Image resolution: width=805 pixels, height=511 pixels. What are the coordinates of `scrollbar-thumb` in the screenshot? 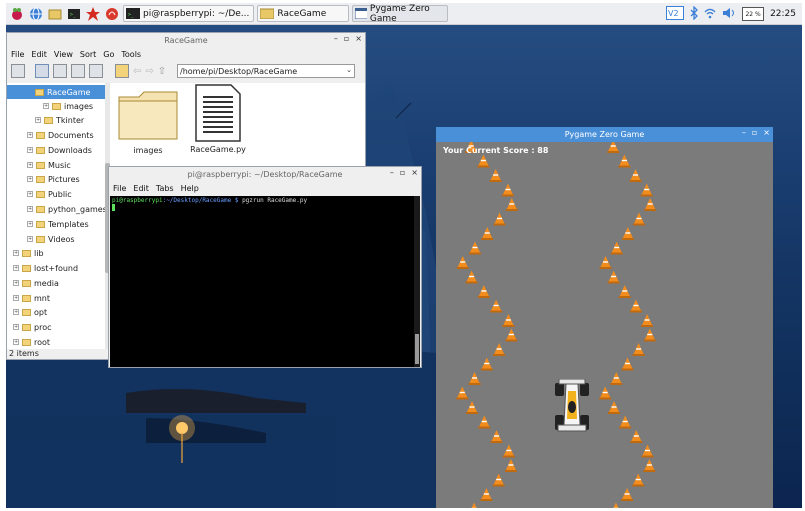 It's located at (417, 349).